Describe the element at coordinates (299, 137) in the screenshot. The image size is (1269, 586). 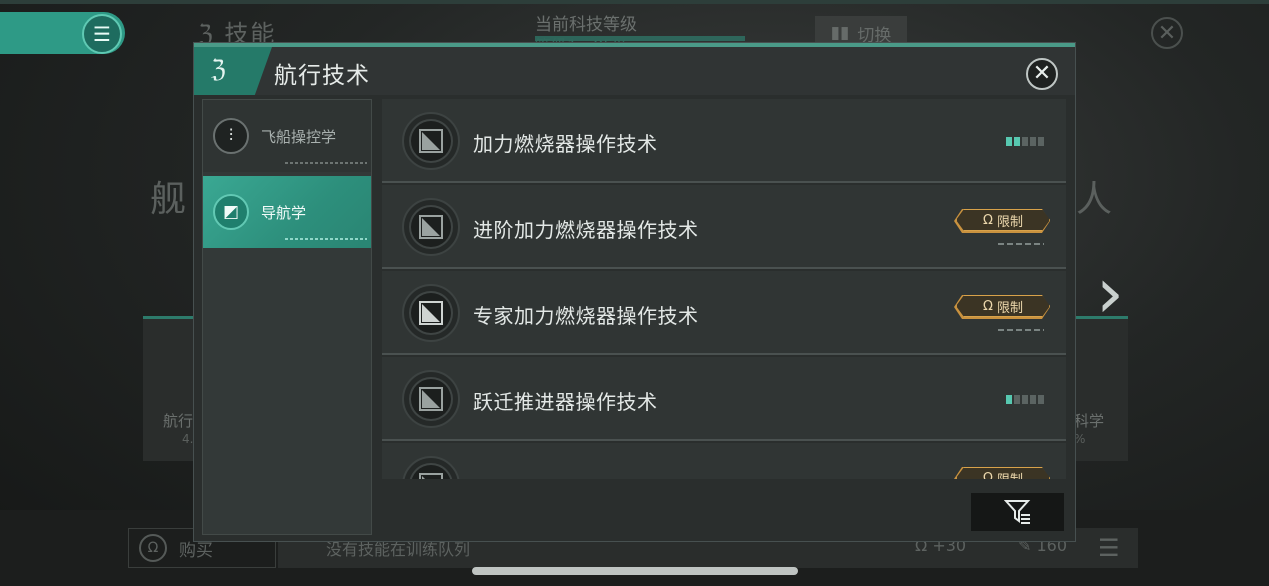
I see `sidebar-item-label: 飞船操控学` at that location.